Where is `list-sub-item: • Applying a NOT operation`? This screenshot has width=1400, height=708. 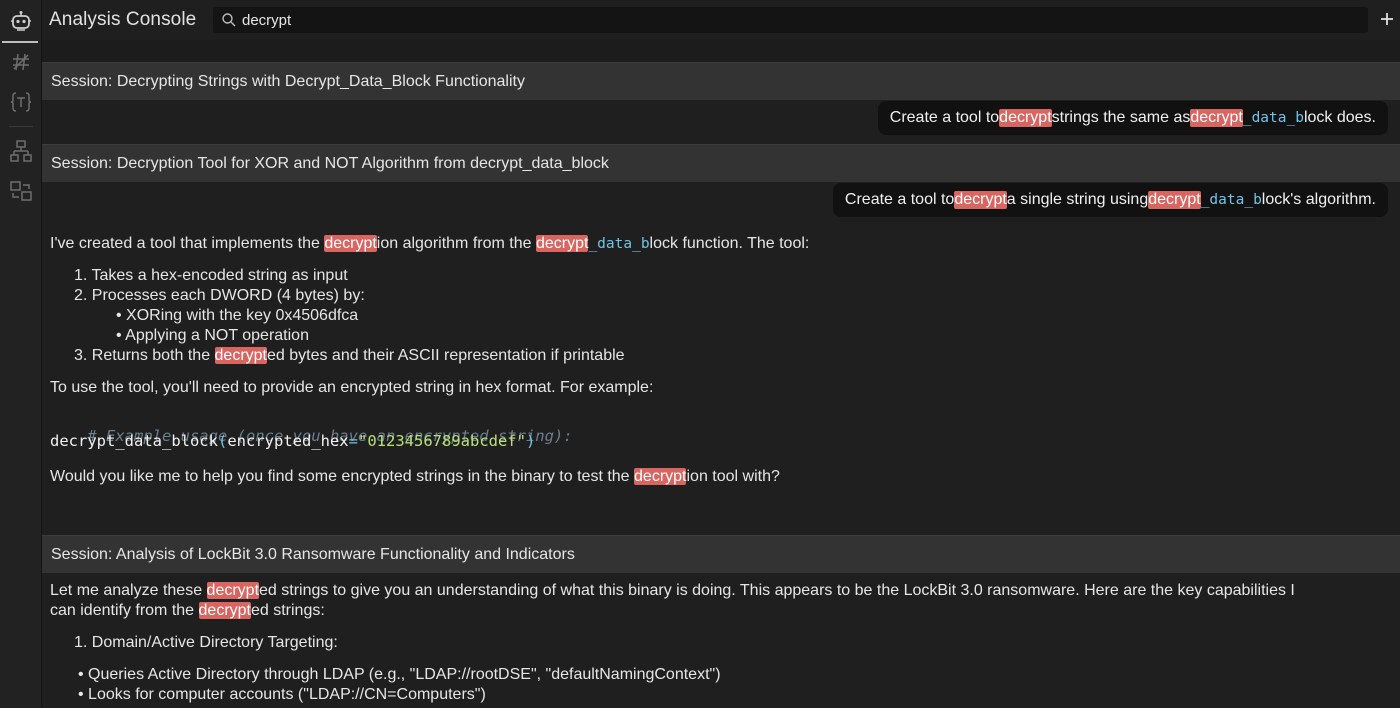 list-sub-item: • Applying a NOT operation is located at coordinates (212, 335).